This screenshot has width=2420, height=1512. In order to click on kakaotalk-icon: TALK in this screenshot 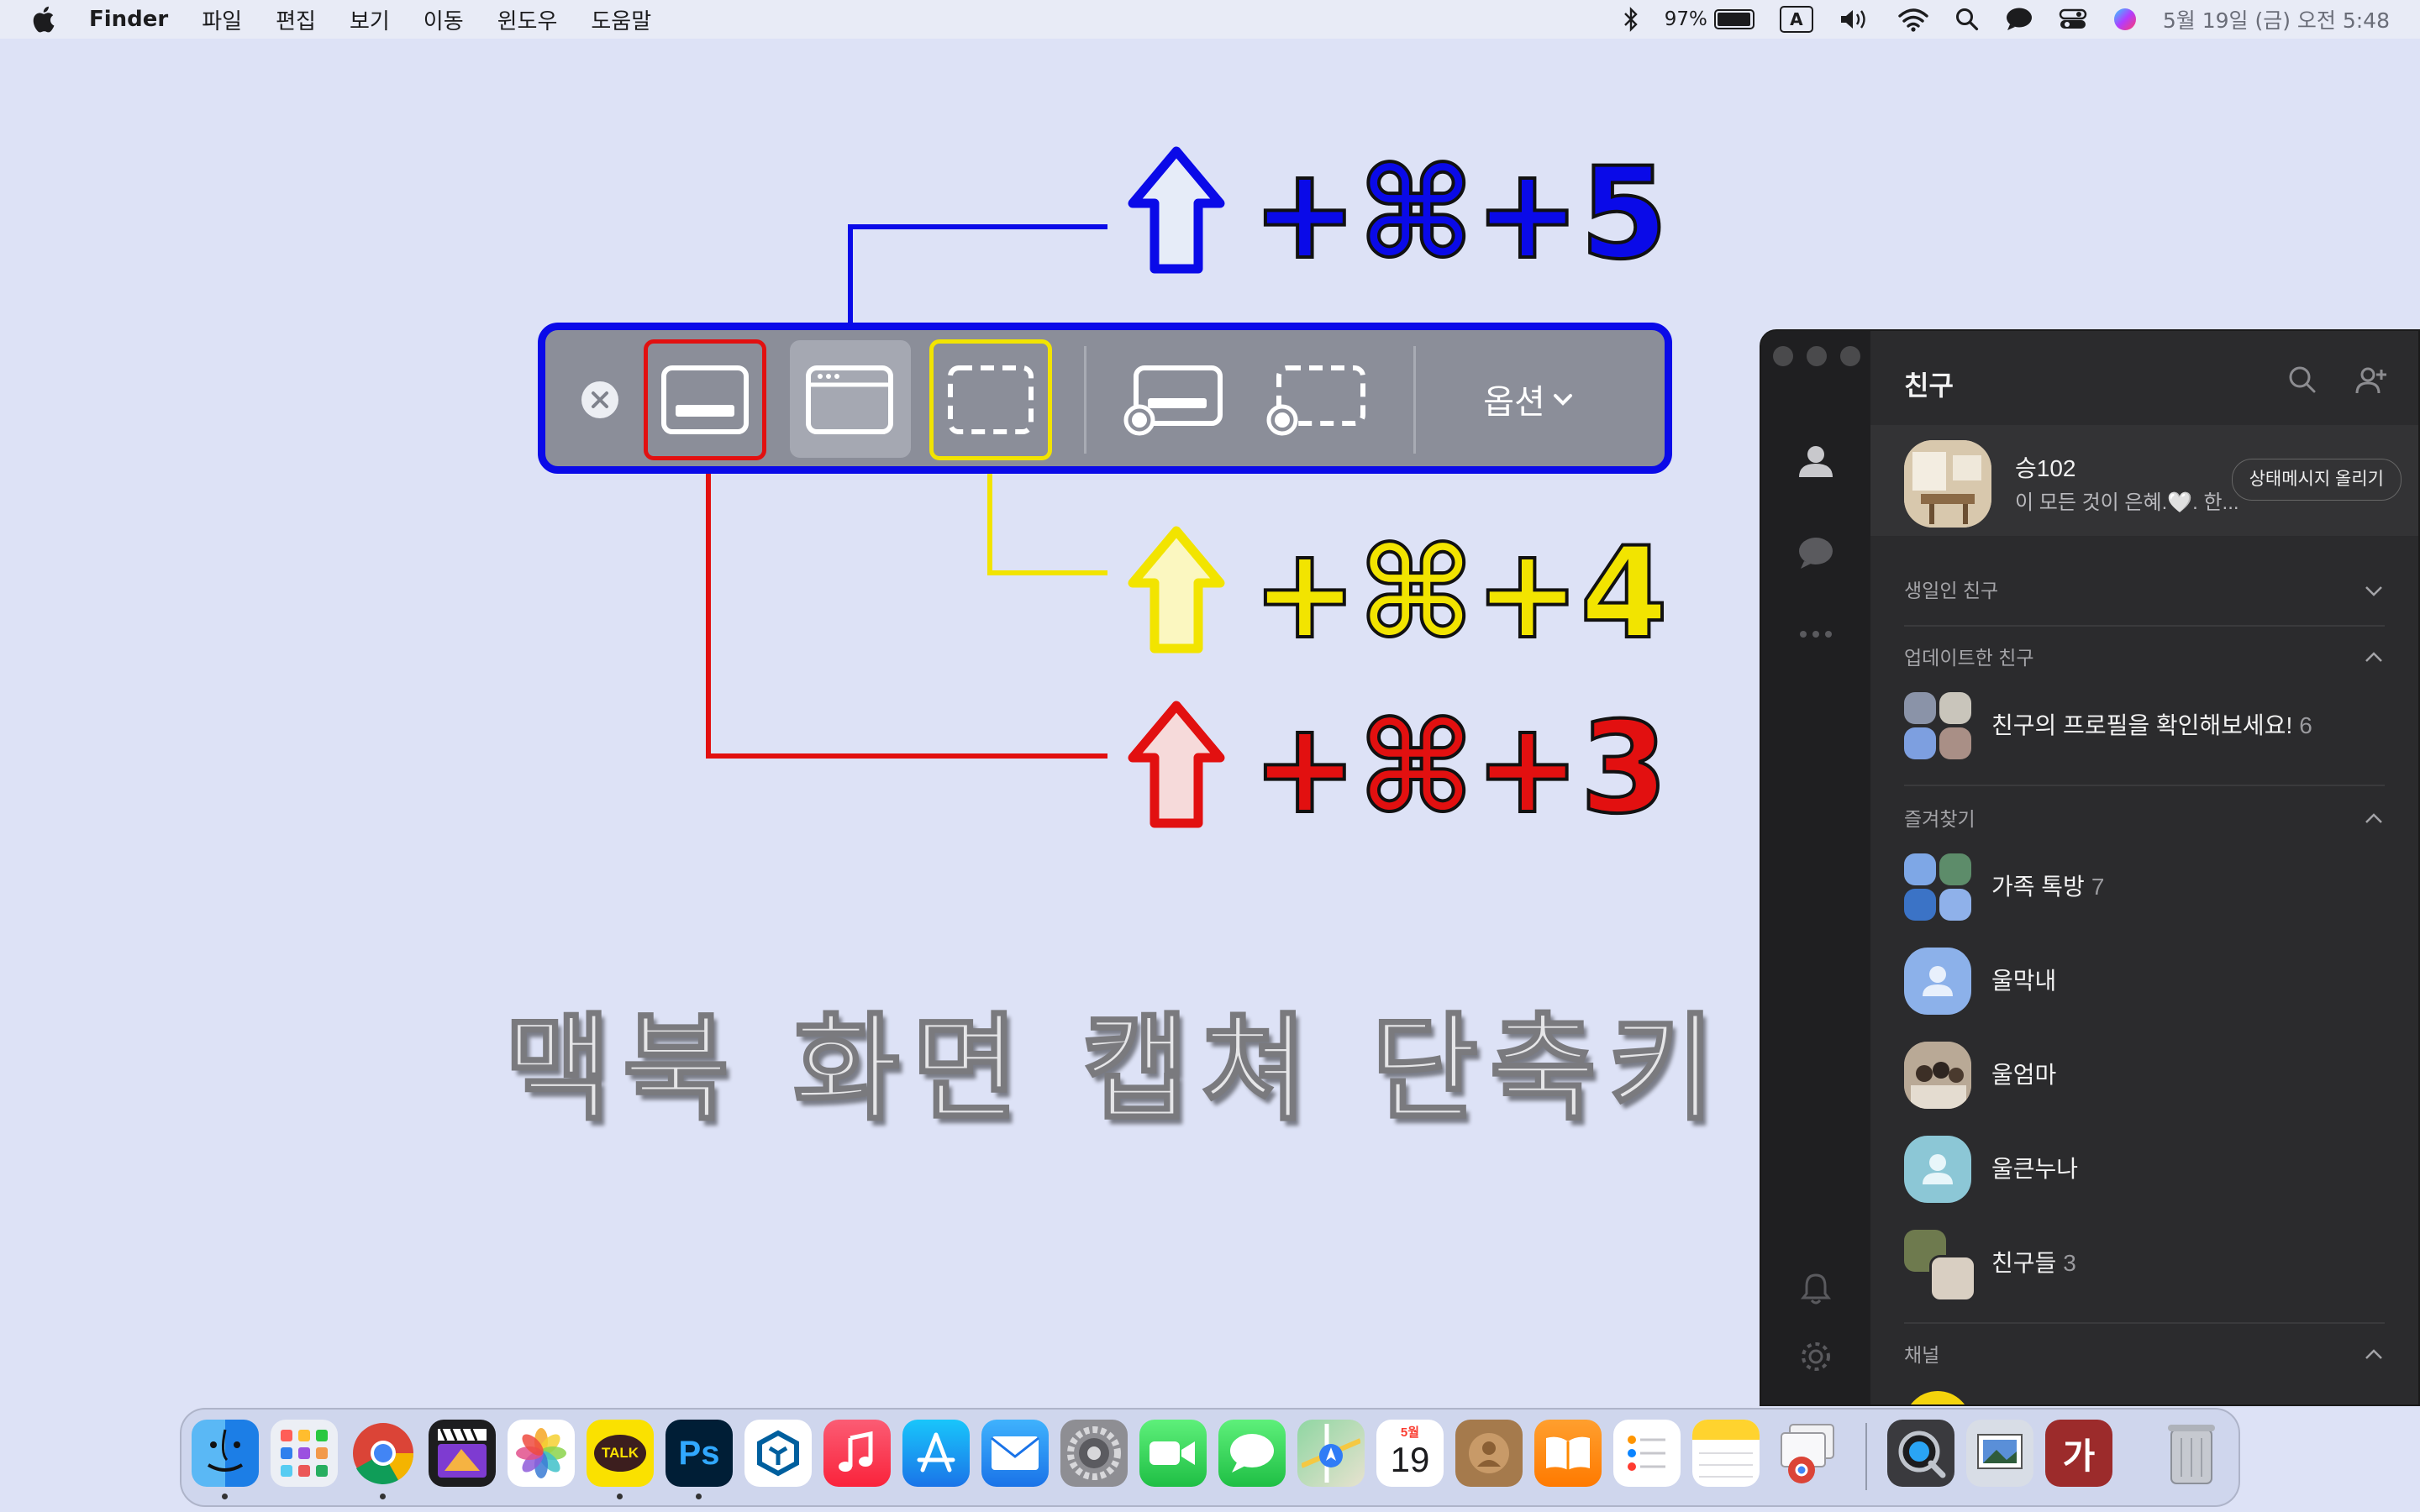, I will do `click(620, 1453)`.